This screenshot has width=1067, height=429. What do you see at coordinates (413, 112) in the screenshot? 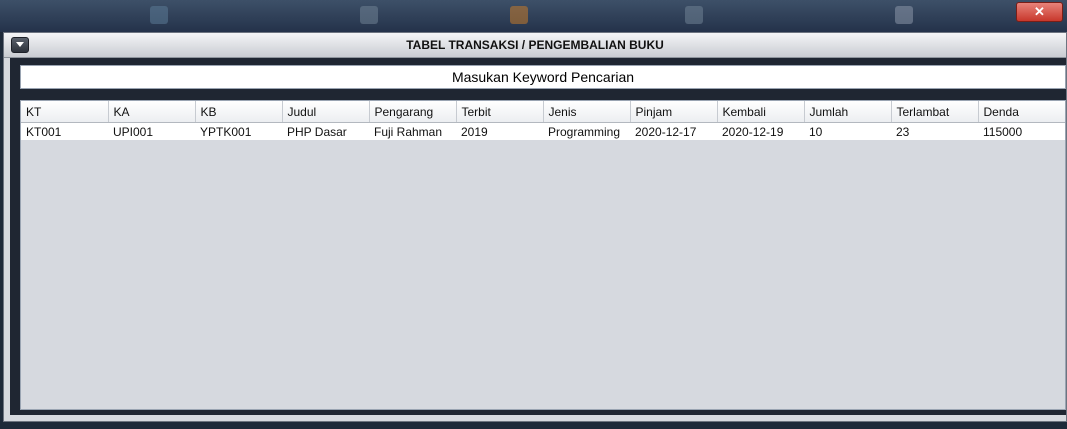
I see `column-header-pengarang: Pengarang` at bounding box center [413, 112].